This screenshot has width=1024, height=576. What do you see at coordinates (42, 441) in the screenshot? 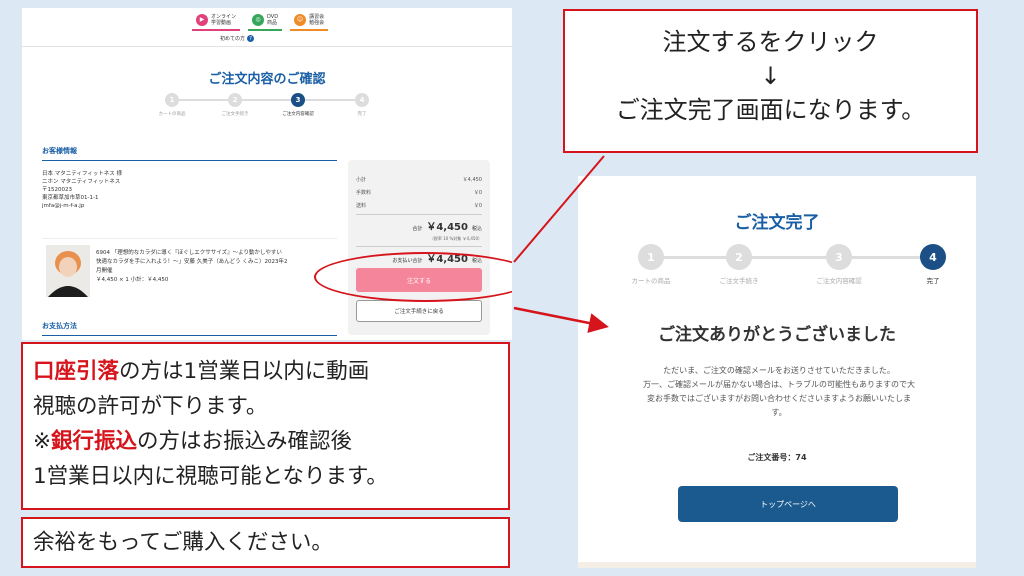
I see `callout-text: ※` at bounding box center [42, 441].